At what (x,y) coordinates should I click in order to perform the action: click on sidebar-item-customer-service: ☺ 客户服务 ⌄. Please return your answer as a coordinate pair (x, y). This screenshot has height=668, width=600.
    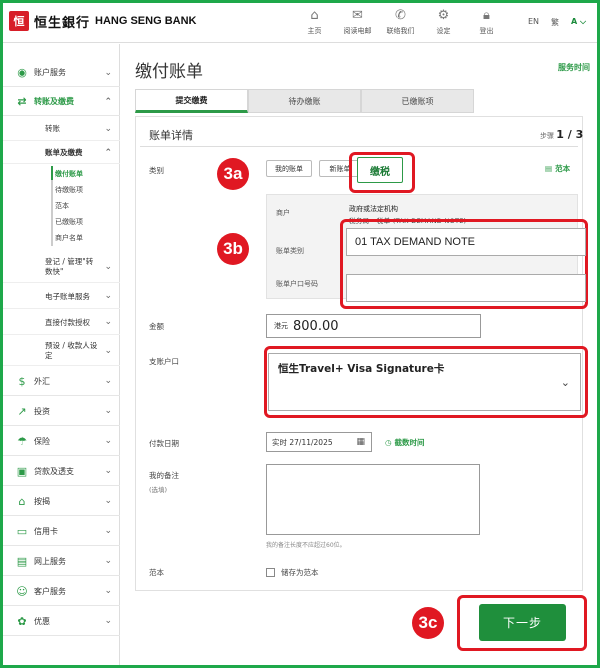
    Looking at the image, I should click on (61, 591).